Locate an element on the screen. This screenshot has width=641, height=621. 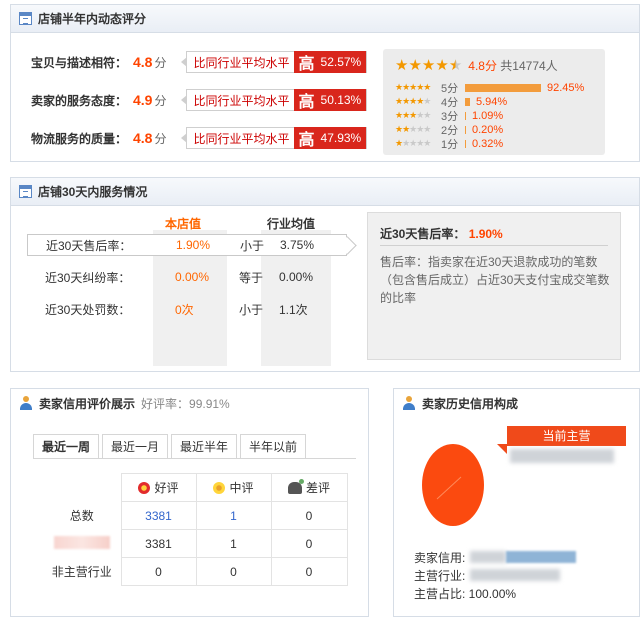
dist-pct: 92.45% is located at coordinates (566, 87).